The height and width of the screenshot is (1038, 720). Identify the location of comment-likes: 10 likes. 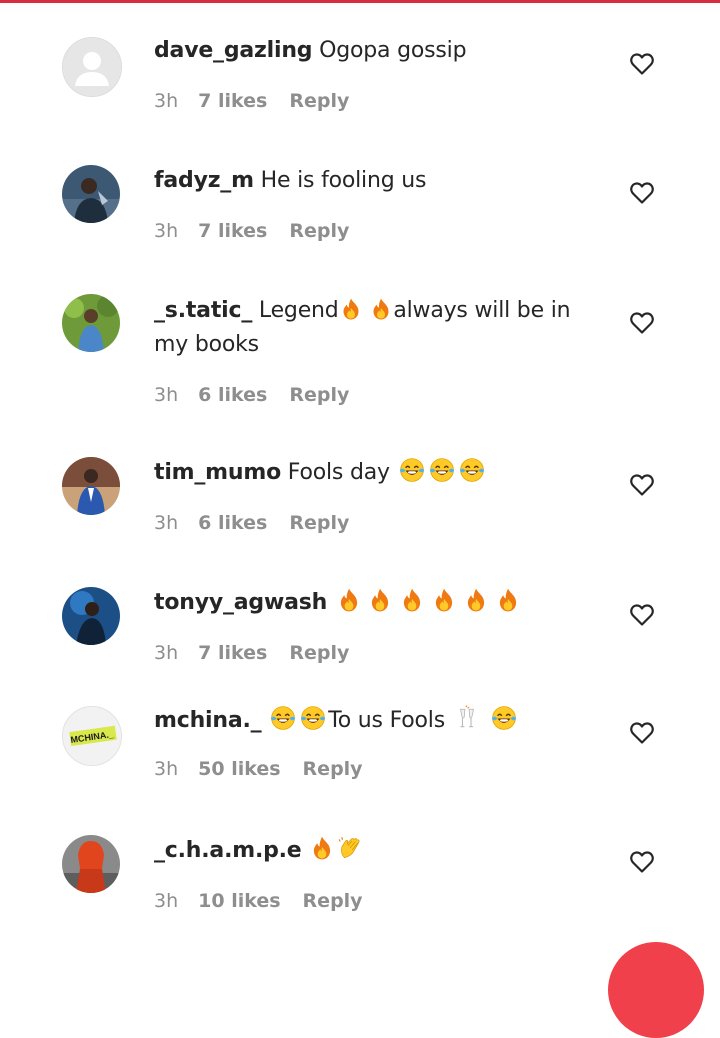
(239, 901).